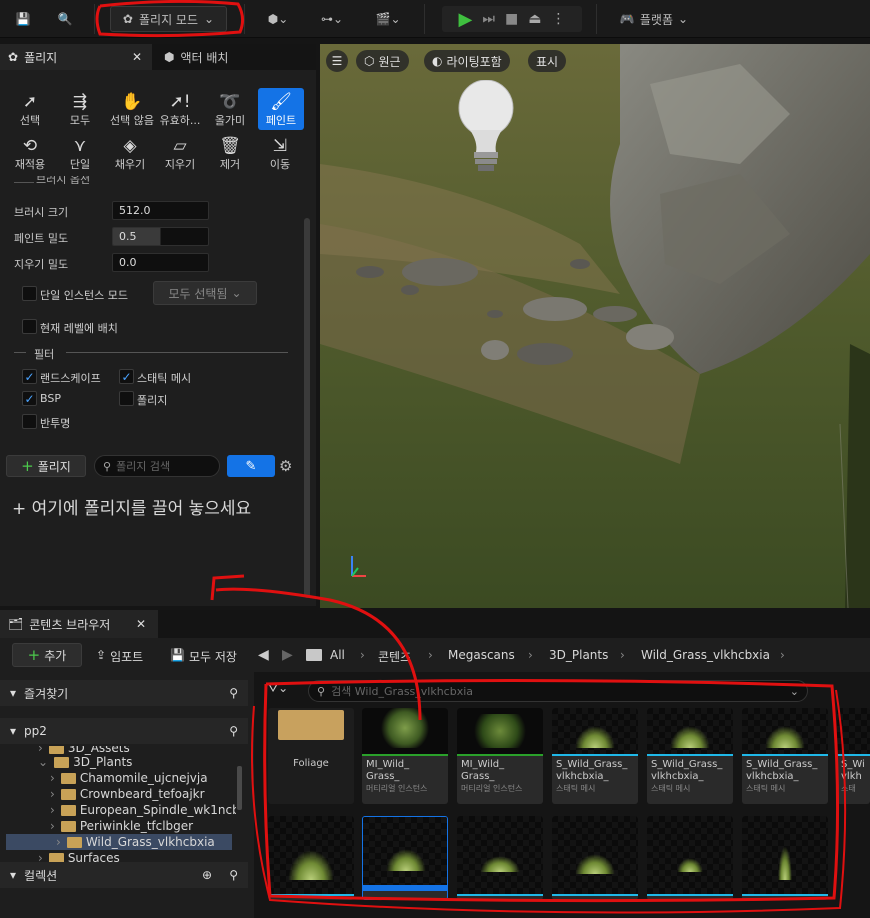  I want to click on filter-static-mesh-checkbox: ✓, so click(126, 376).